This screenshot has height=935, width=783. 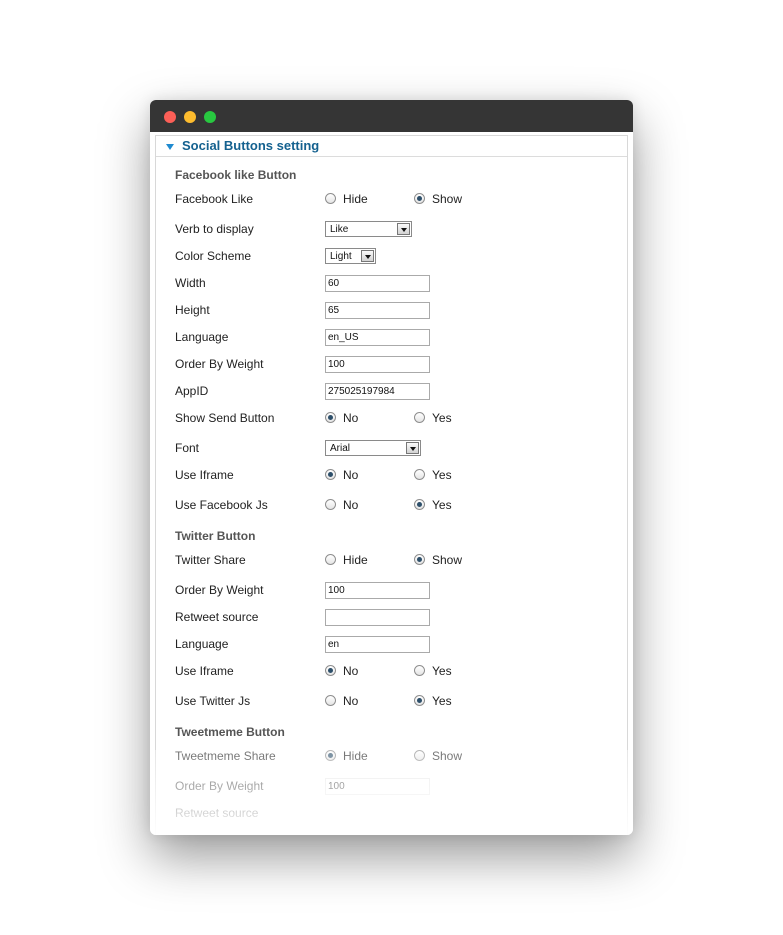 I want to click on row-send-button: Show Send Button No Yes, so click(x=404, y=419).